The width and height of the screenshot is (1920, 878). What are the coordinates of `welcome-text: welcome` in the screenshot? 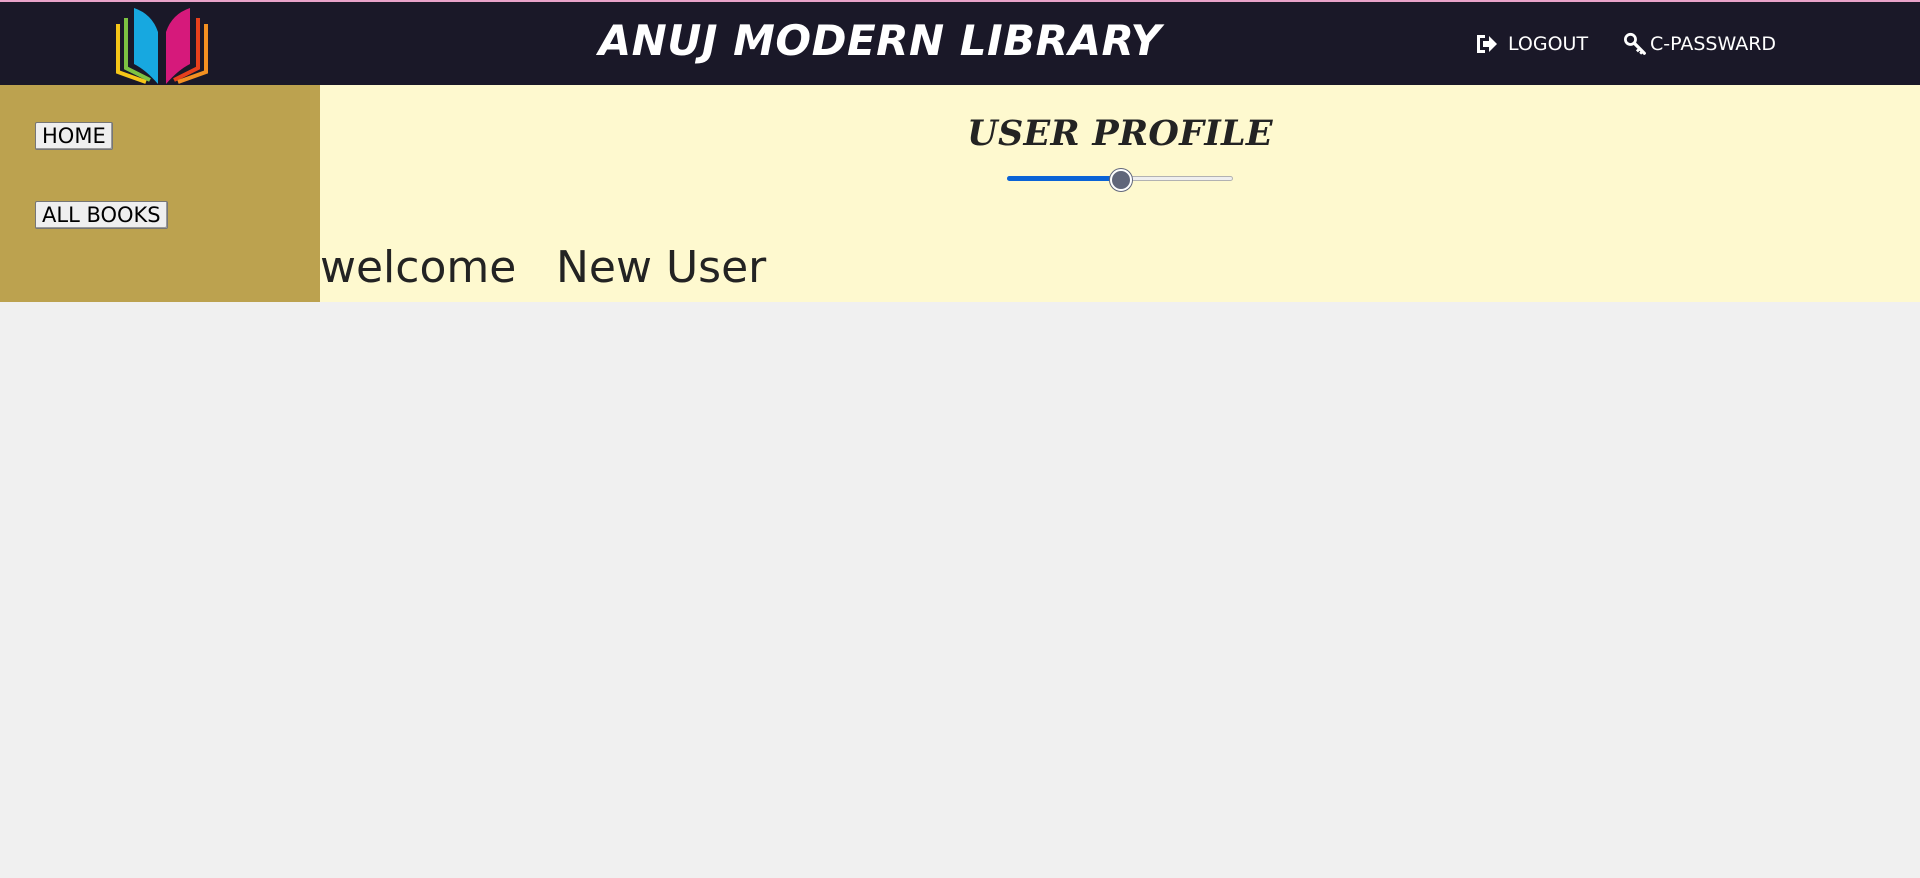 It's located at (418, 267).